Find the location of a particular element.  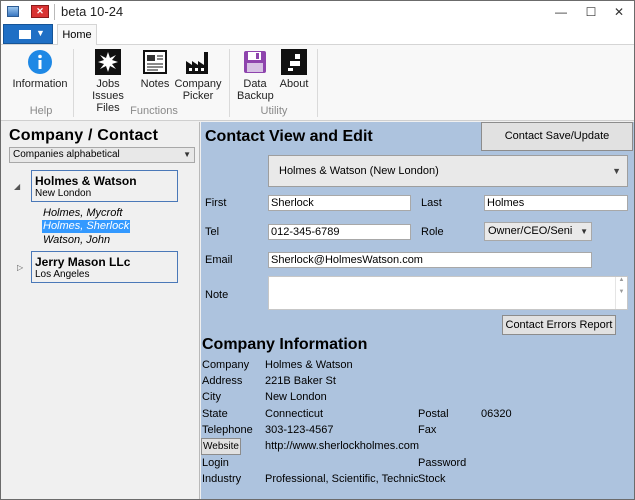

close-doc-icon: ✕ is located at coordinates (40, 11).